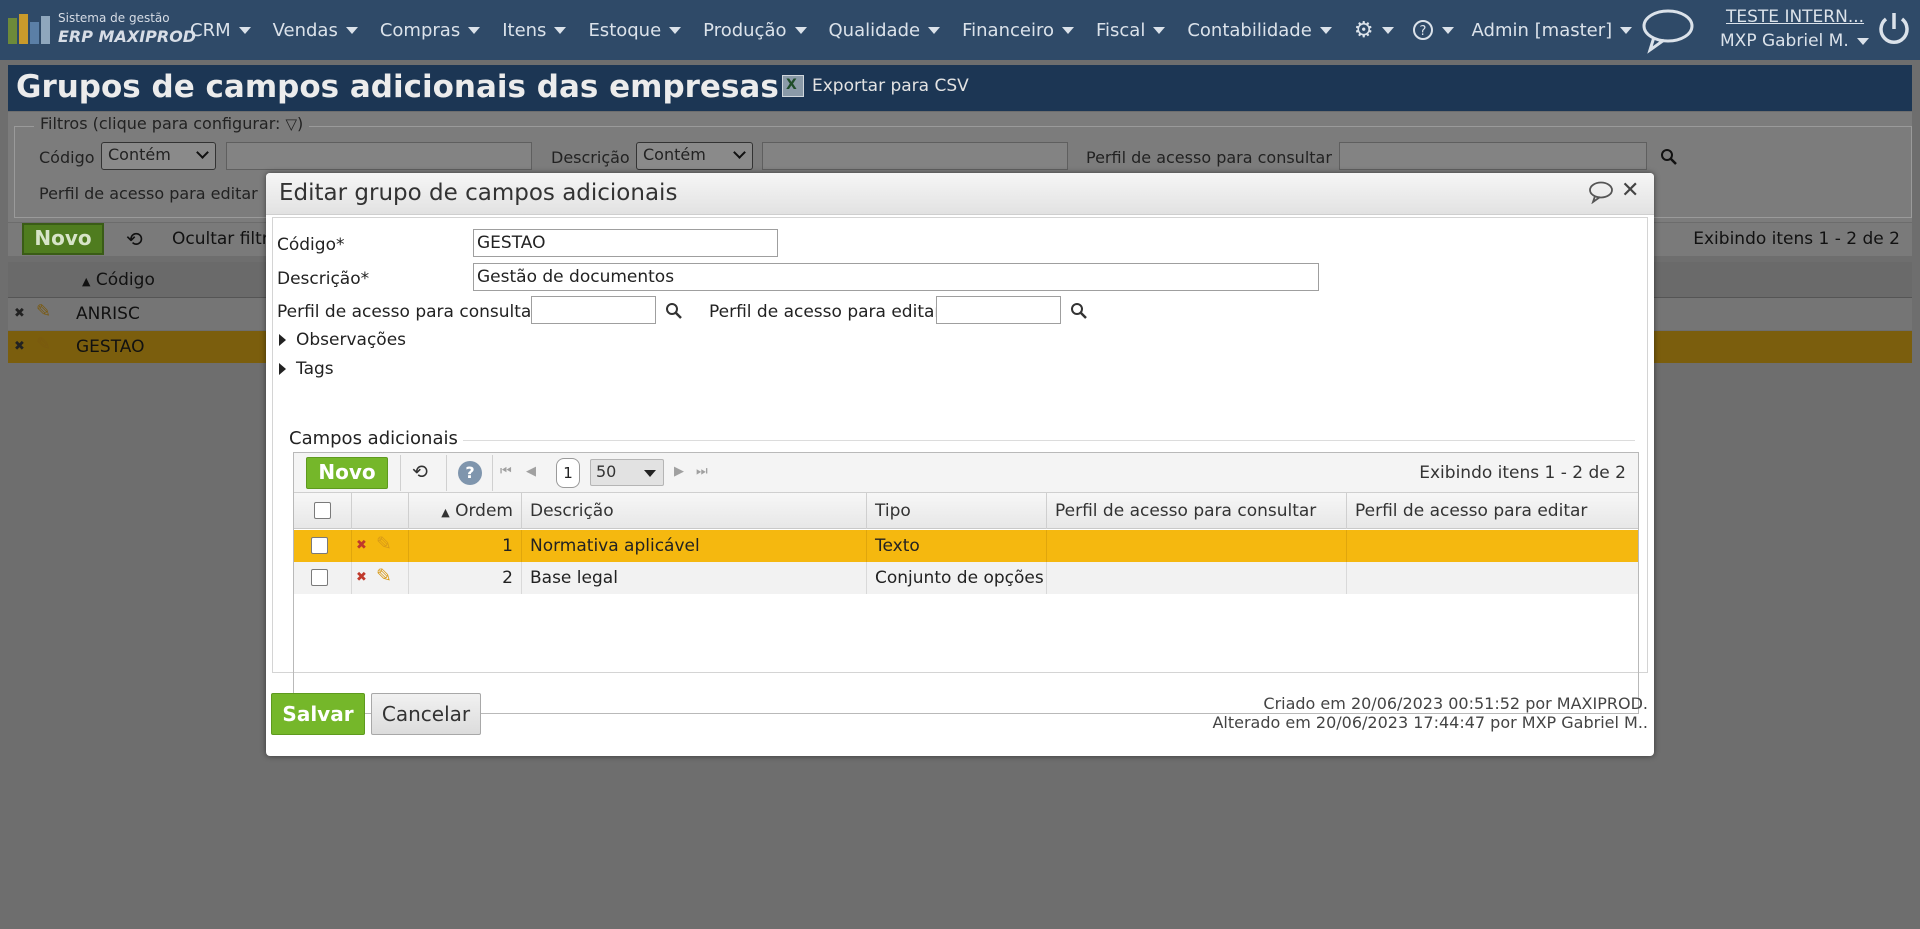 The width and height of the screenshot is (1920, 929). What do you see at coordinates (139, 154) in the screenshot?
I see `select-value: Contém` at bounding box center [139, 154].